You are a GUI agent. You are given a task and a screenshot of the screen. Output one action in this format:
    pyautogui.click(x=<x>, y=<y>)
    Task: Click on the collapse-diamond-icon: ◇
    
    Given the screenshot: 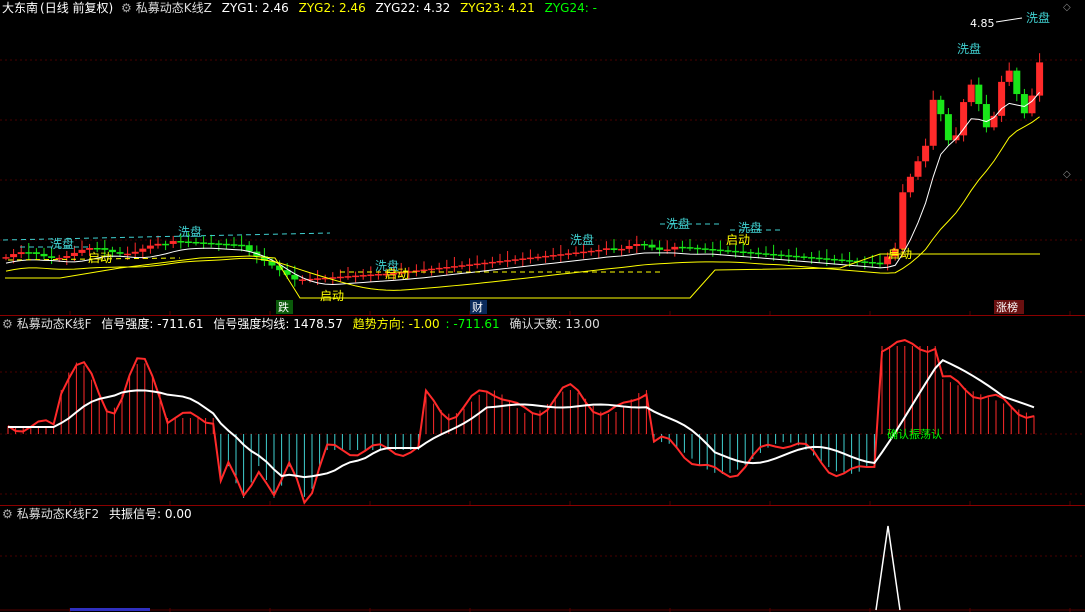 What is the action you would take?
    pyautogui.click(x=1067, y=7)
    